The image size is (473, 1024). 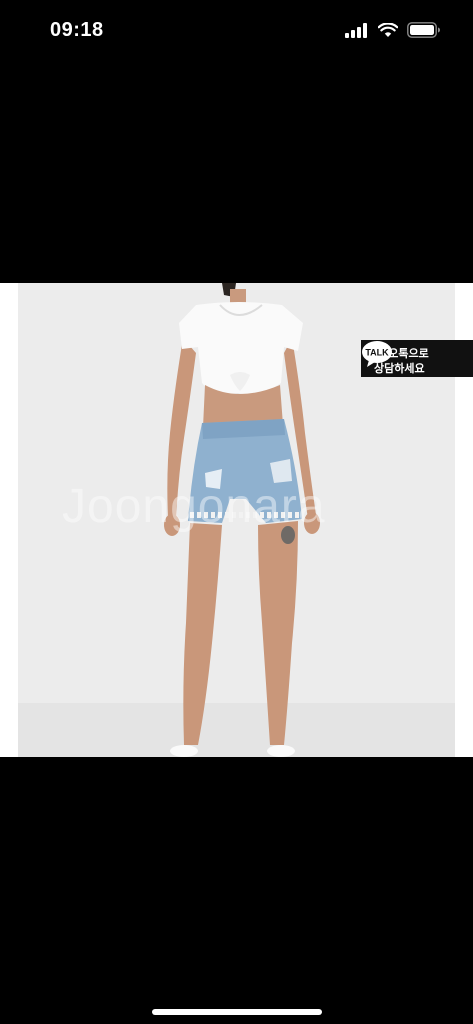 I want to click on cellular-signal-icon, so click(x=356, y=30).